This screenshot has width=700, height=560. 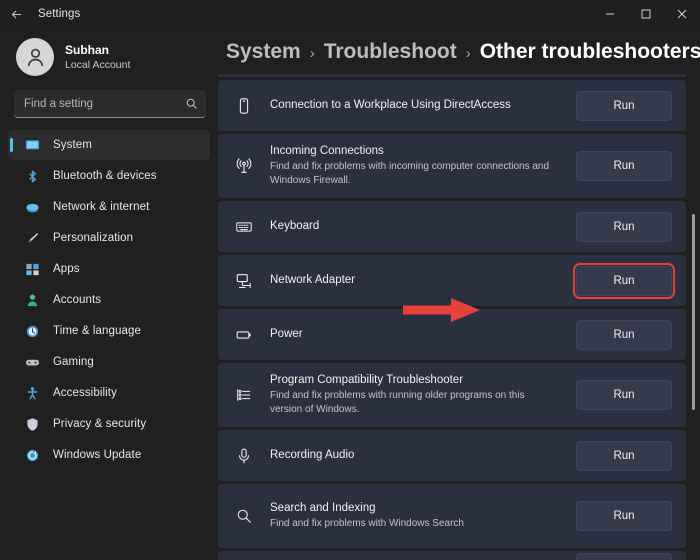 What do you see at coordinates (244, 335) in the screenshot?
I see `battery-icon` at bounding box center [244, 335].